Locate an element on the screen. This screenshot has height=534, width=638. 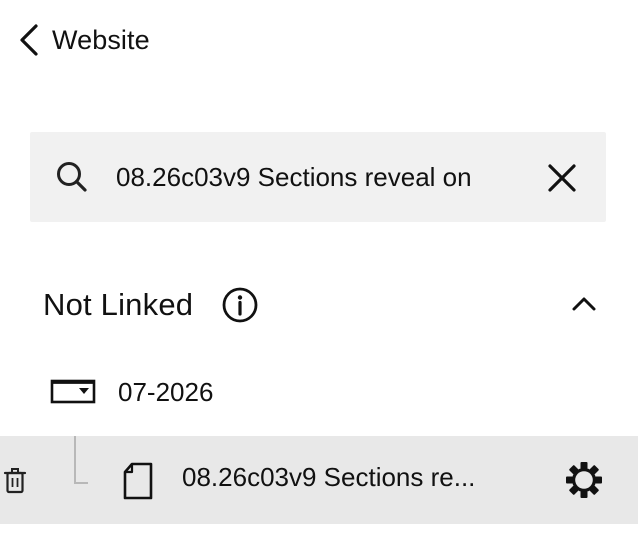
folder-label: 07-2026 is located at coordinates (166, 391).